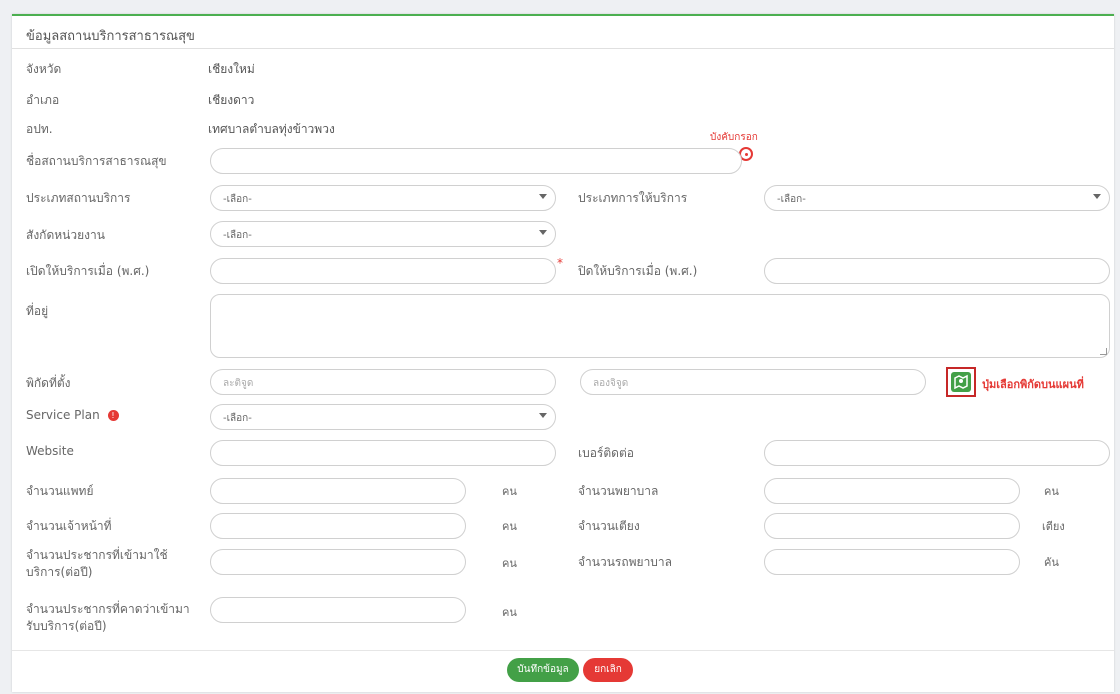  I want to click on phone-input, so click(937, 453).